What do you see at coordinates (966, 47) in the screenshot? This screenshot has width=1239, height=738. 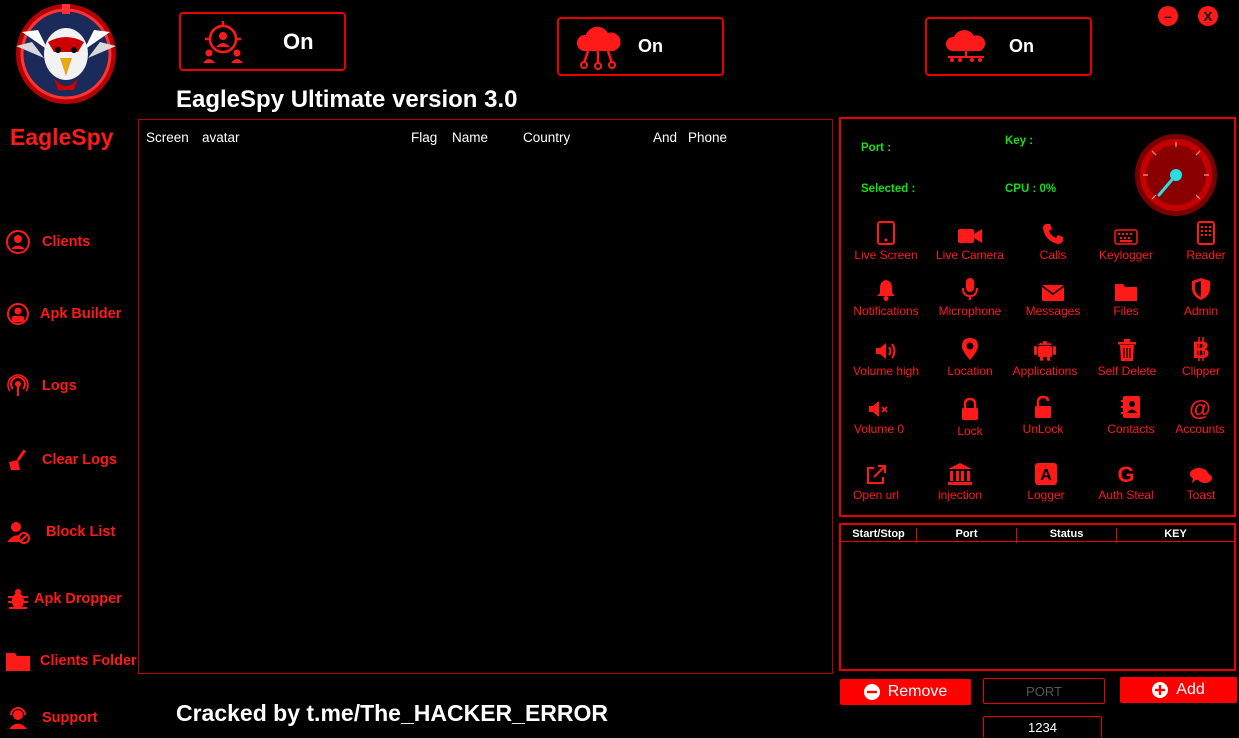 I see `cloud-connect-icon` at bounding box center [966, 47].